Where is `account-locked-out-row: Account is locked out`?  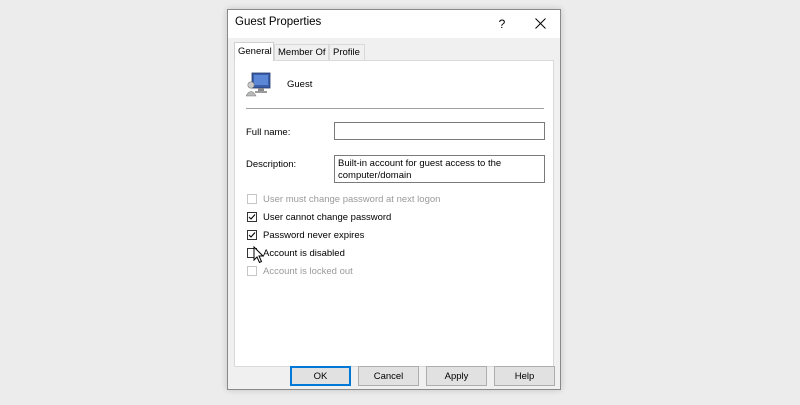
account-locked-out-row: Account is locked out is located at coordinates (300, 271).